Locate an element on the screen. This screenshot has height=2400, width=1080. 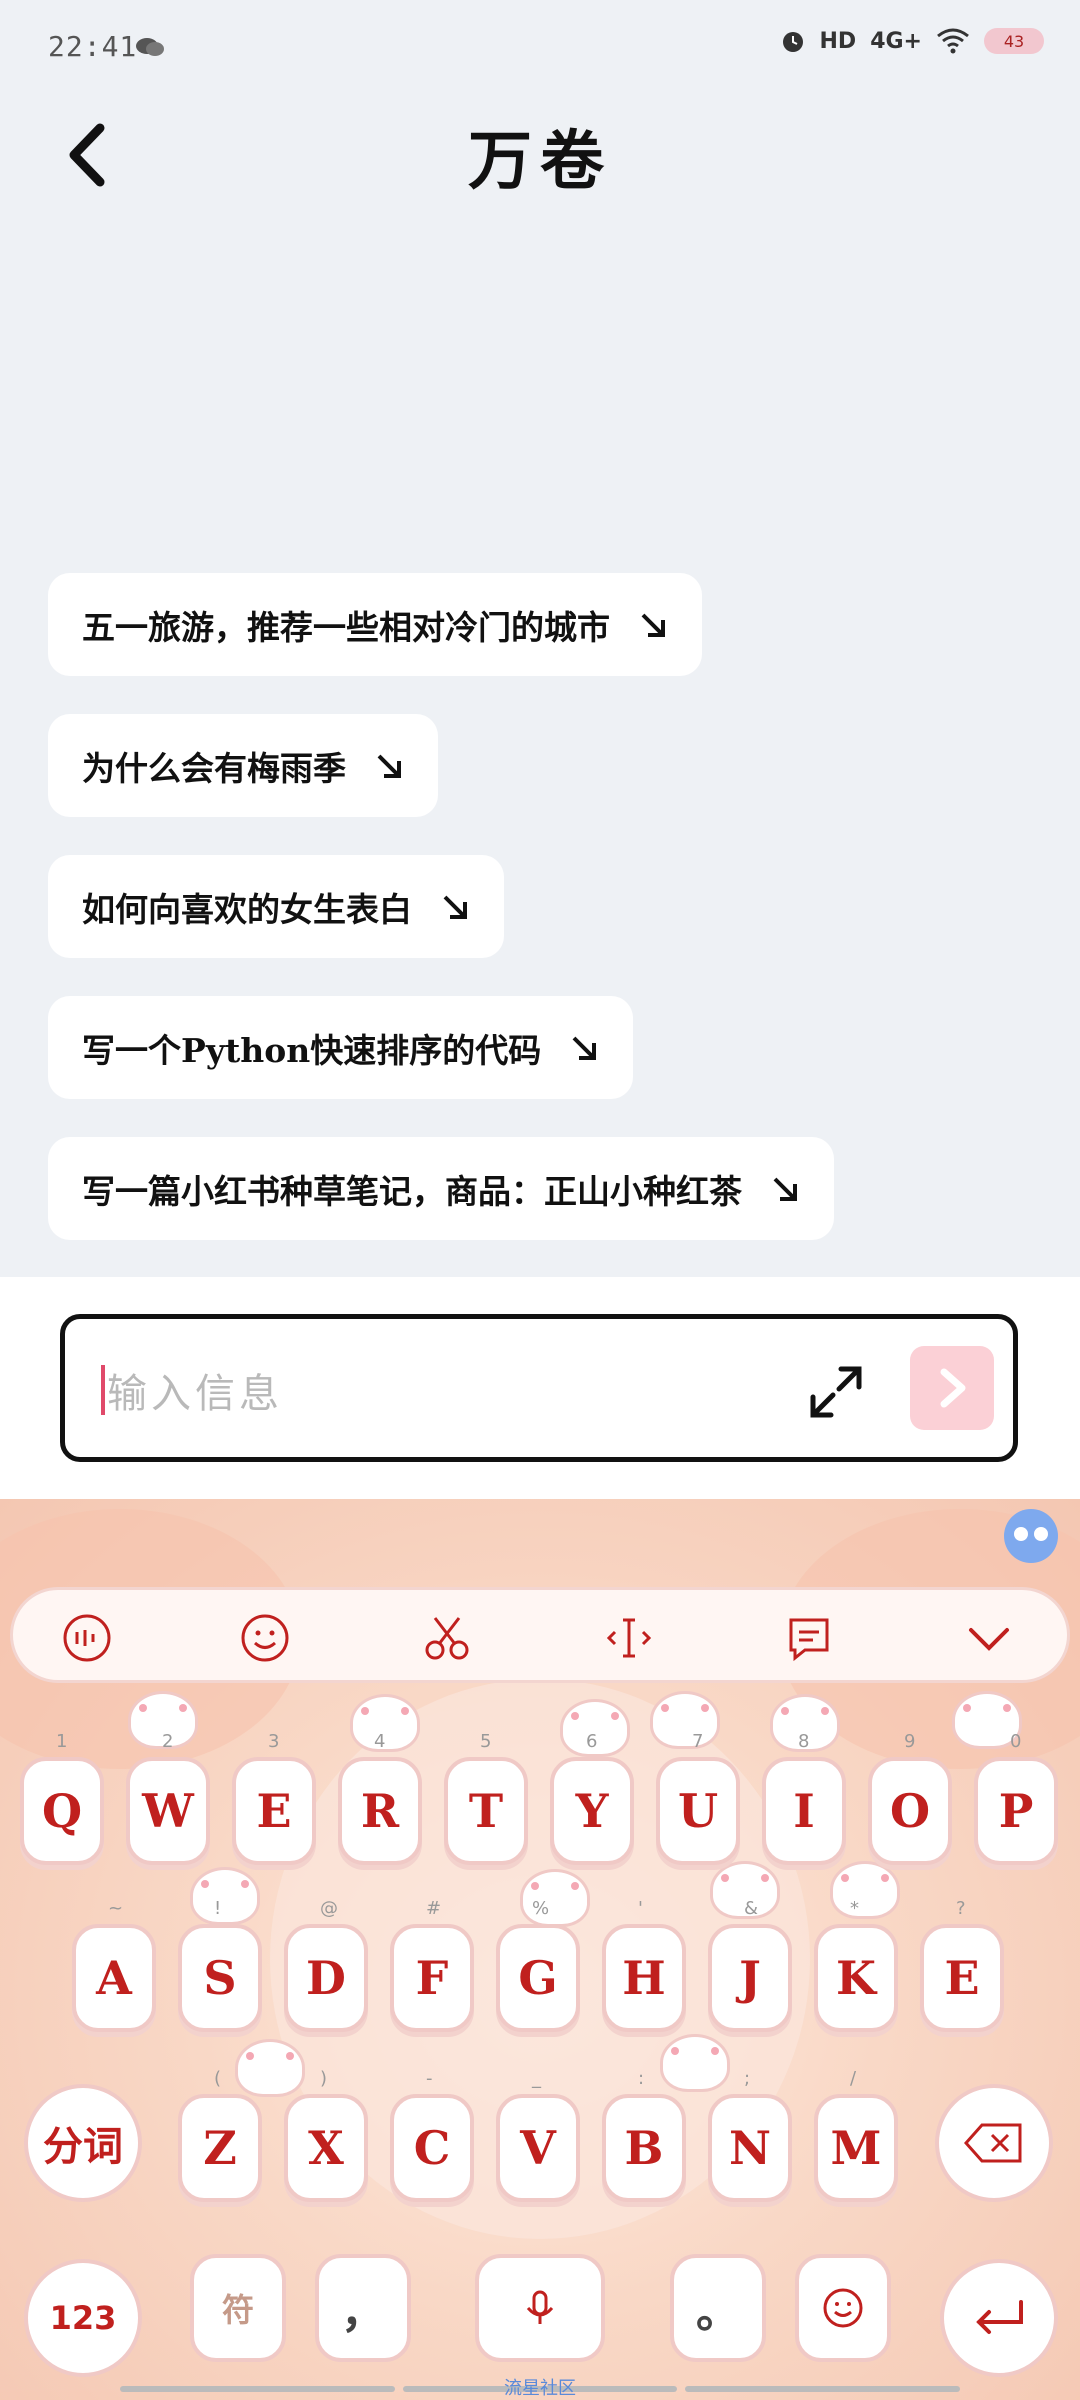
emoji-face-icon is located at coordinates (843, 2308).